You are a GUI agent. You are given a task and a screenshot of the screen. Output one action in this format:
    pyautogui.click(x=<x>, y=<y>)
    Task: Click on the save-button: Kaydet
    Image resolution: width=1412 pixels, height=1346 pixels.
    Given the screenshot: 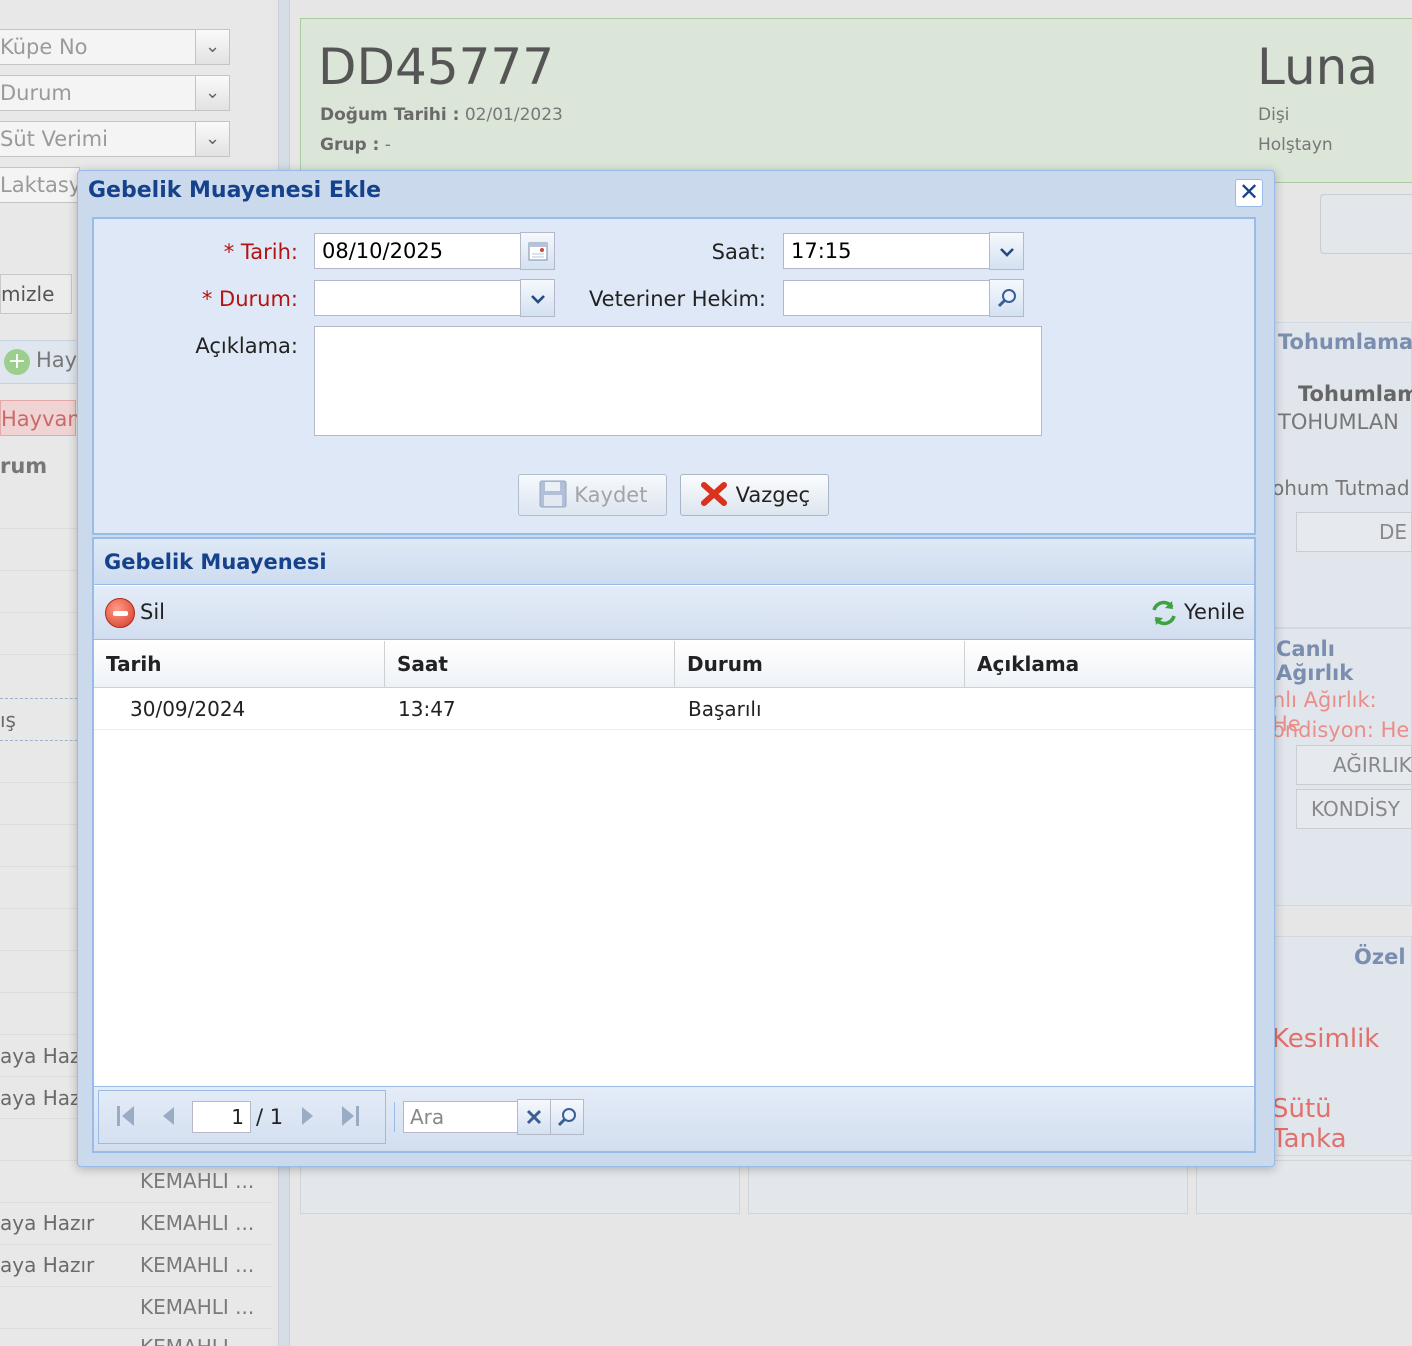 What is the action you would take?
    pyautogui.click(x=592, y=495)
    